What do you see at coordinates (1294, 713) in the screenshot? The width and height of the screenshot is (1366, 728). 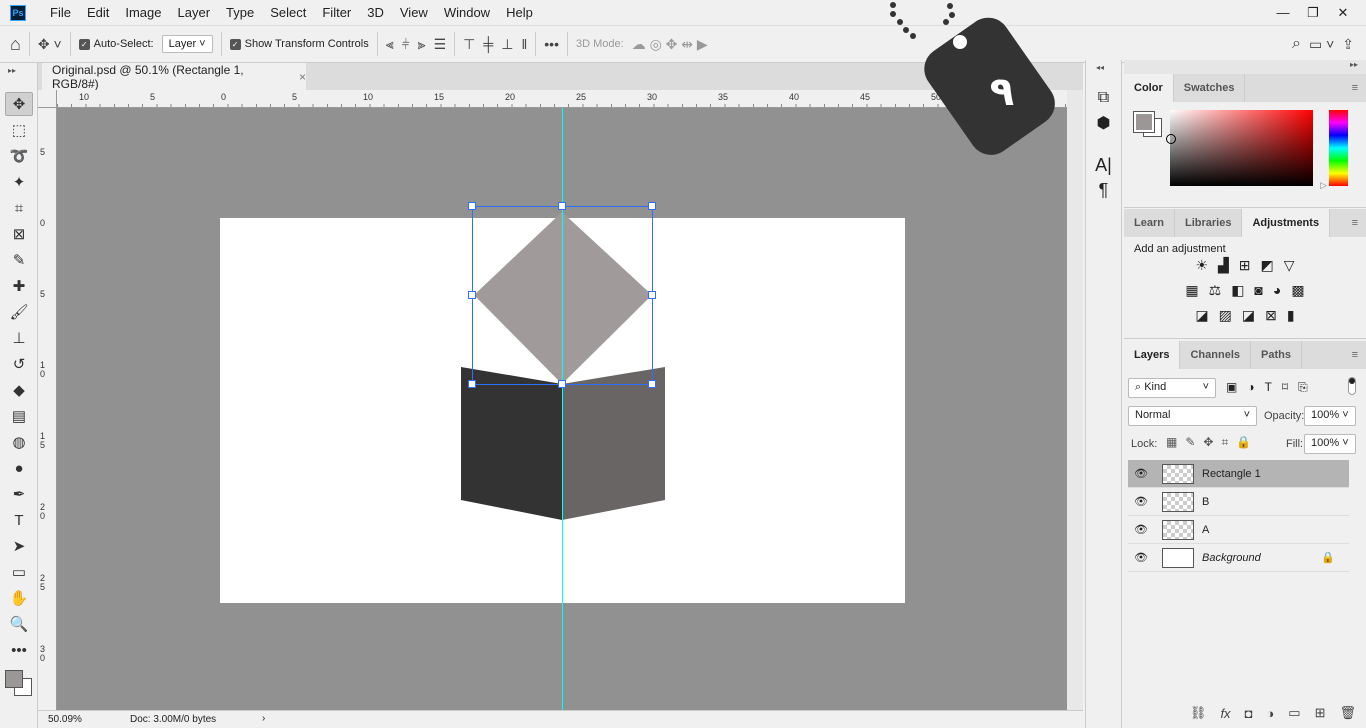 I see `group-icon: ▭` at bounding box center [1294, 713].